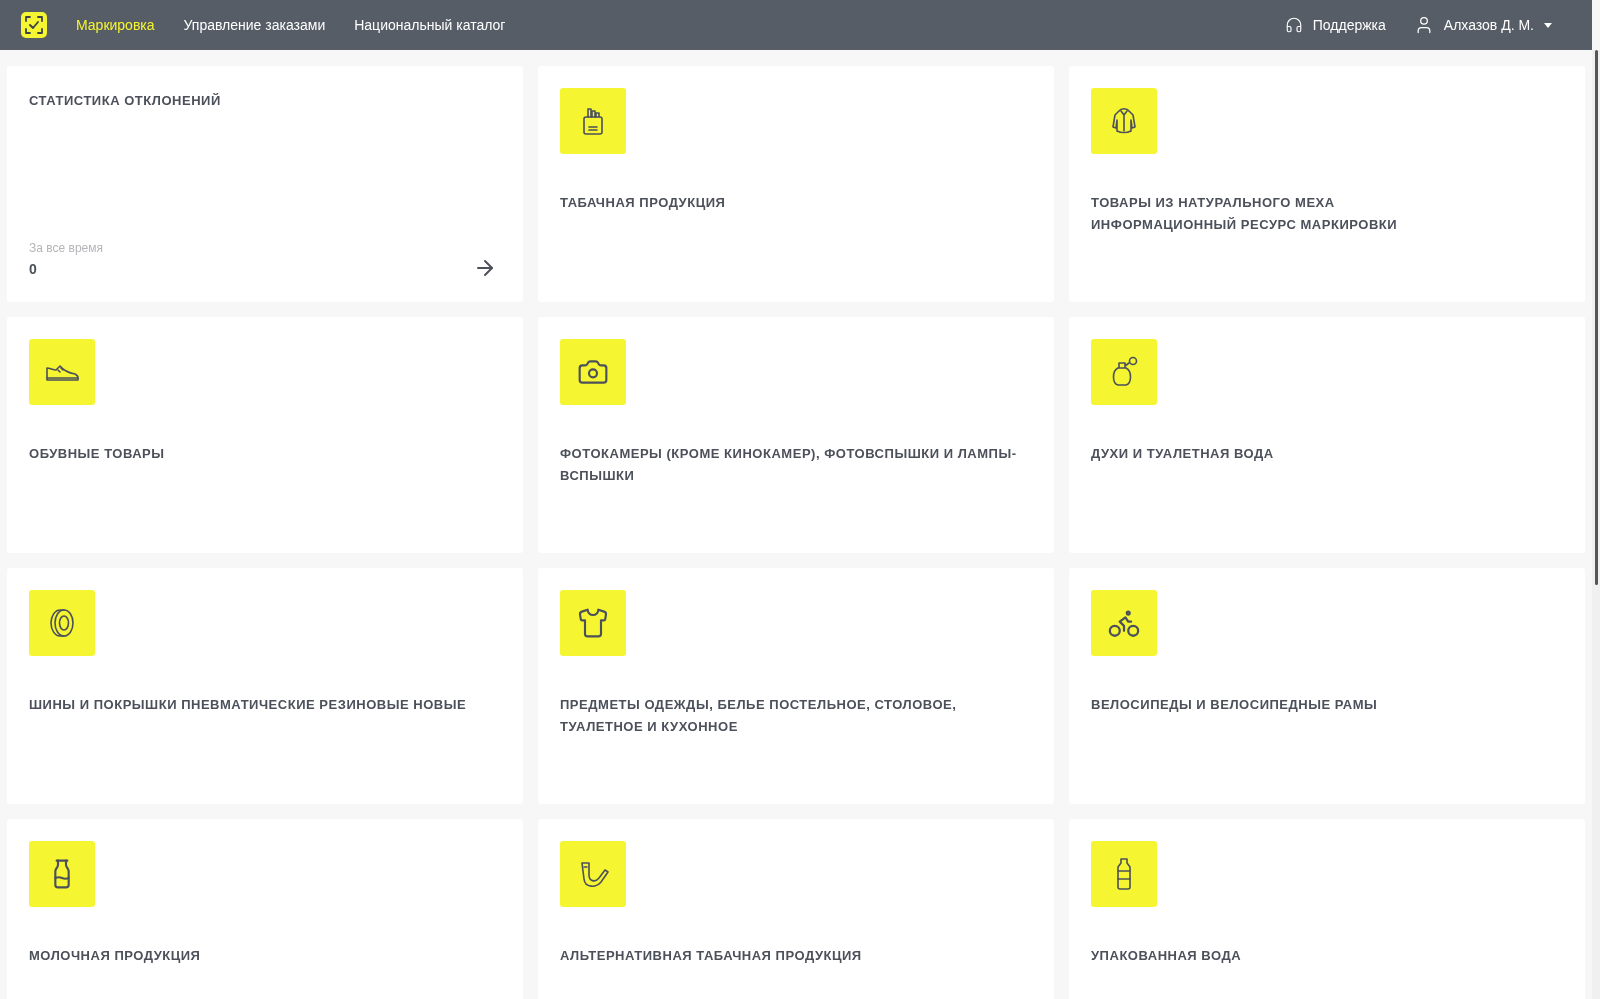 The height and width of the screenshot is (999, 1600). I want to click on nav-link: Управление заказами, so click(254, 25).